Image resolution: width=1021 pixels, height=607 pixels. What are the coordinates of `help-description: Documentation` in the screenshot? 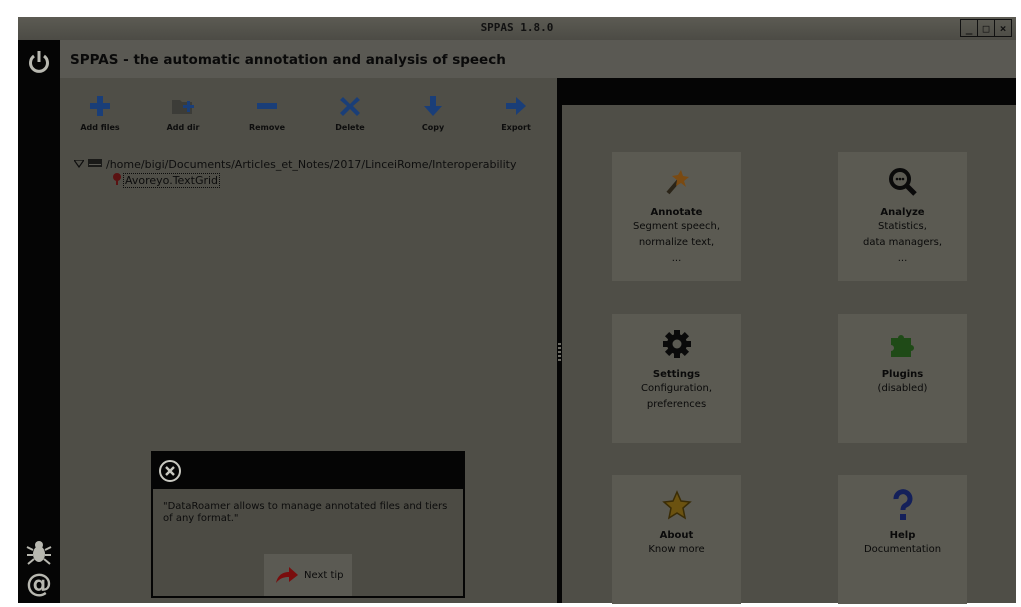 It's located at (902, 550).